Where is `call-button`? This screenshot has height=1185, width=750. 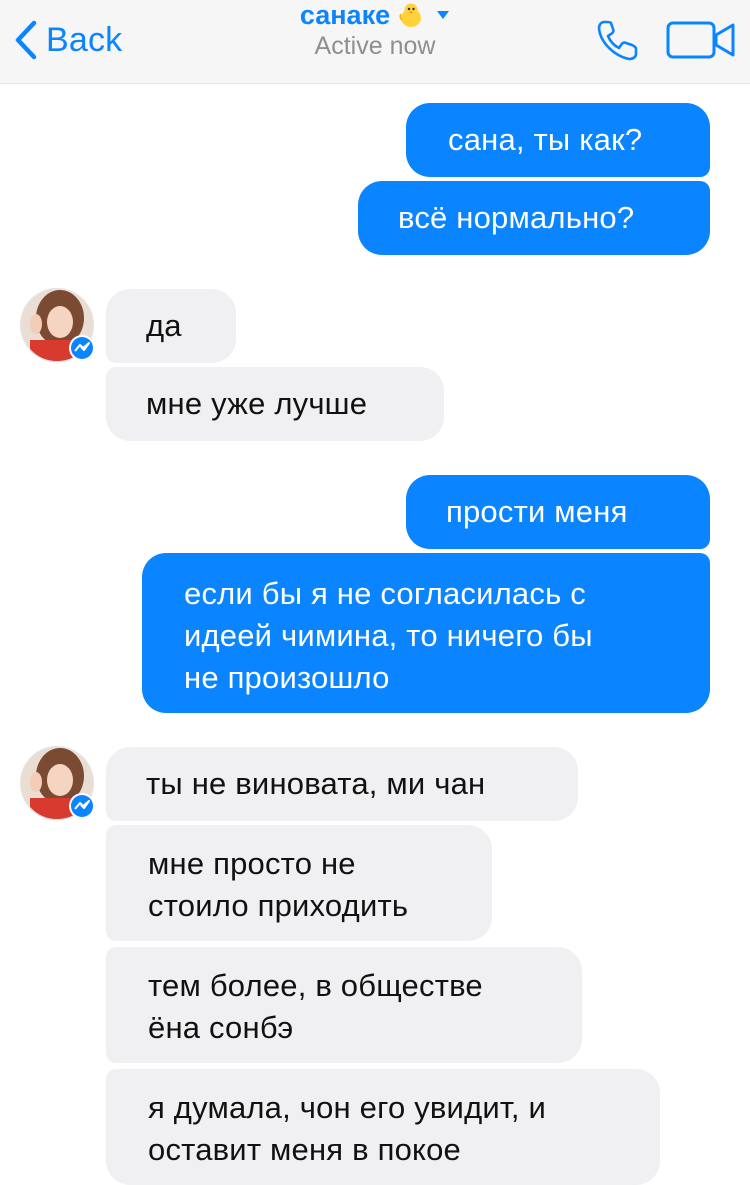 call-button is located at coordinates (618, 40).